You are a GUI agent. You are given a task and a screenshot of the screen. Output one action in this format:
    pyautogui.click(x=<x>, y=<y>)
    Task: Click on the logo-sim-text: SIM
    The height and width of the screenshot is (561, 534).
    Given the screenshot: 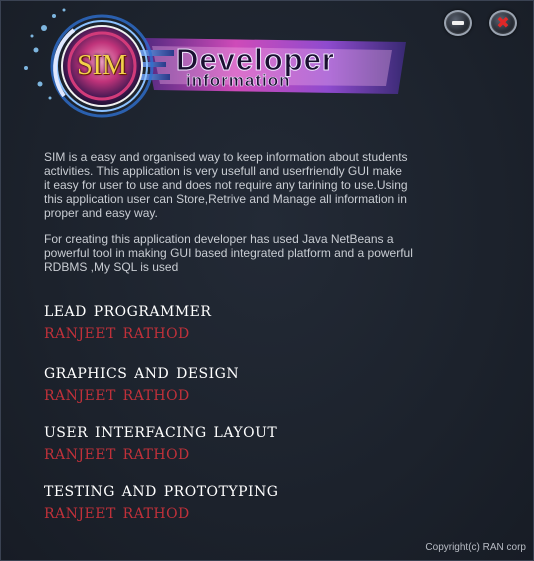 What is the action you would take?
    pyautogui.click(x=102, y=65)
    